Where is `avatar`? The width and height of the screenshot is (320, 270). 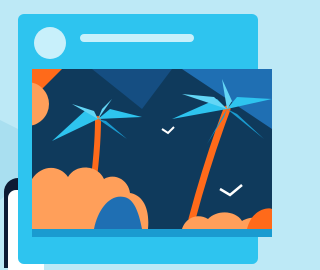 avatar is located at coordinates (50, 43).